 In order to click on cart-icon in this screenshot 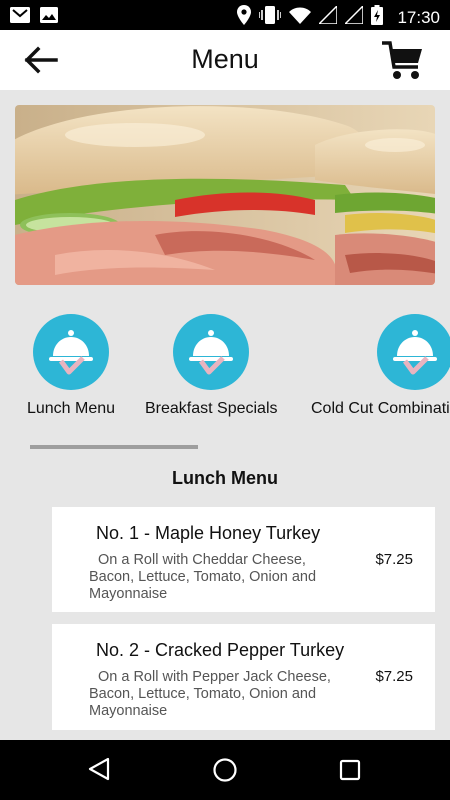, I will do `click(404, 63)`.